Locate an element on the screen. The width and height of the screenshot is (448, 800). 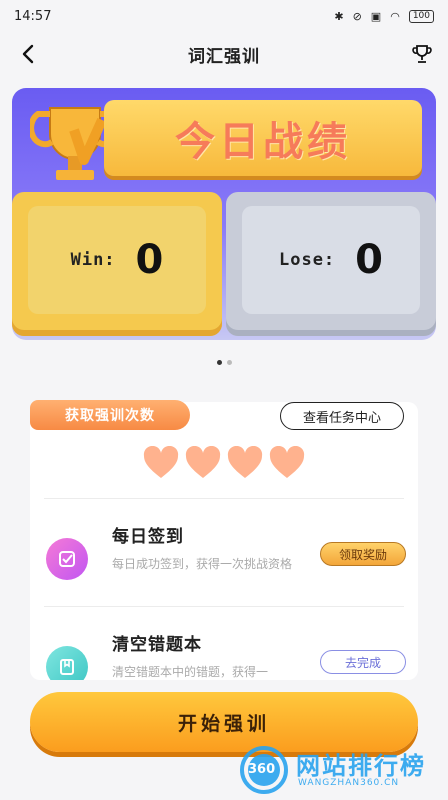
carousel-dot-active is located at coordinates (219, 362).